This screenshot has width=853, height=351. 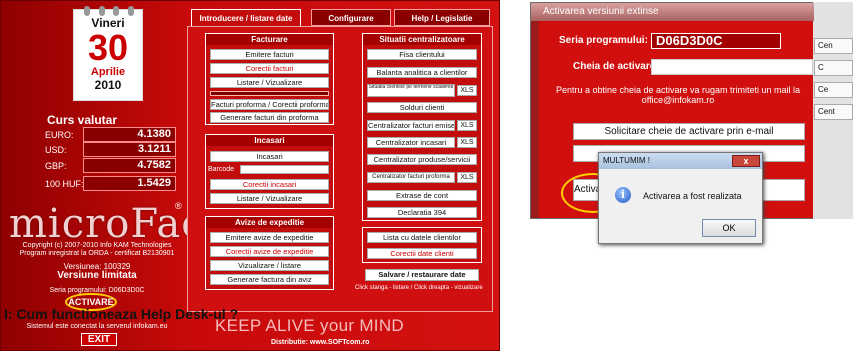 What do you see at coordinates (269, 82) in the screenshot?
I see `listare-facturi-button: Listare / Vizualizare` at bounding box center [269, 82].